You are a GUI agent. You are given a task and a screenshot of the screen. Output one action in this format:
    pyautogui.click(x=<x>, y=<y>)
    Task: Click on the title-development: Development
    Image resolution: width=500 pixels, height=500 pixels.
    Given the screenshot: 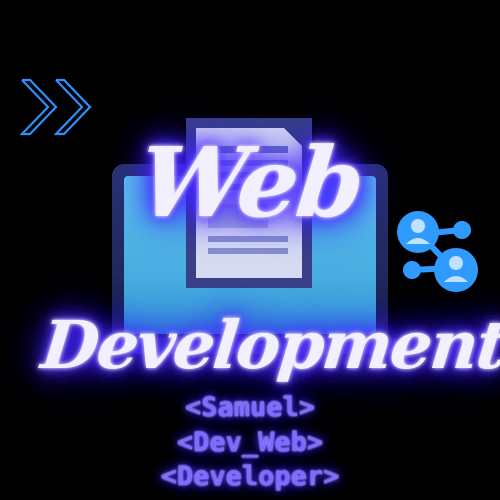 What is the action you would take?
    pyautogui.click(x=268, y=345)
    